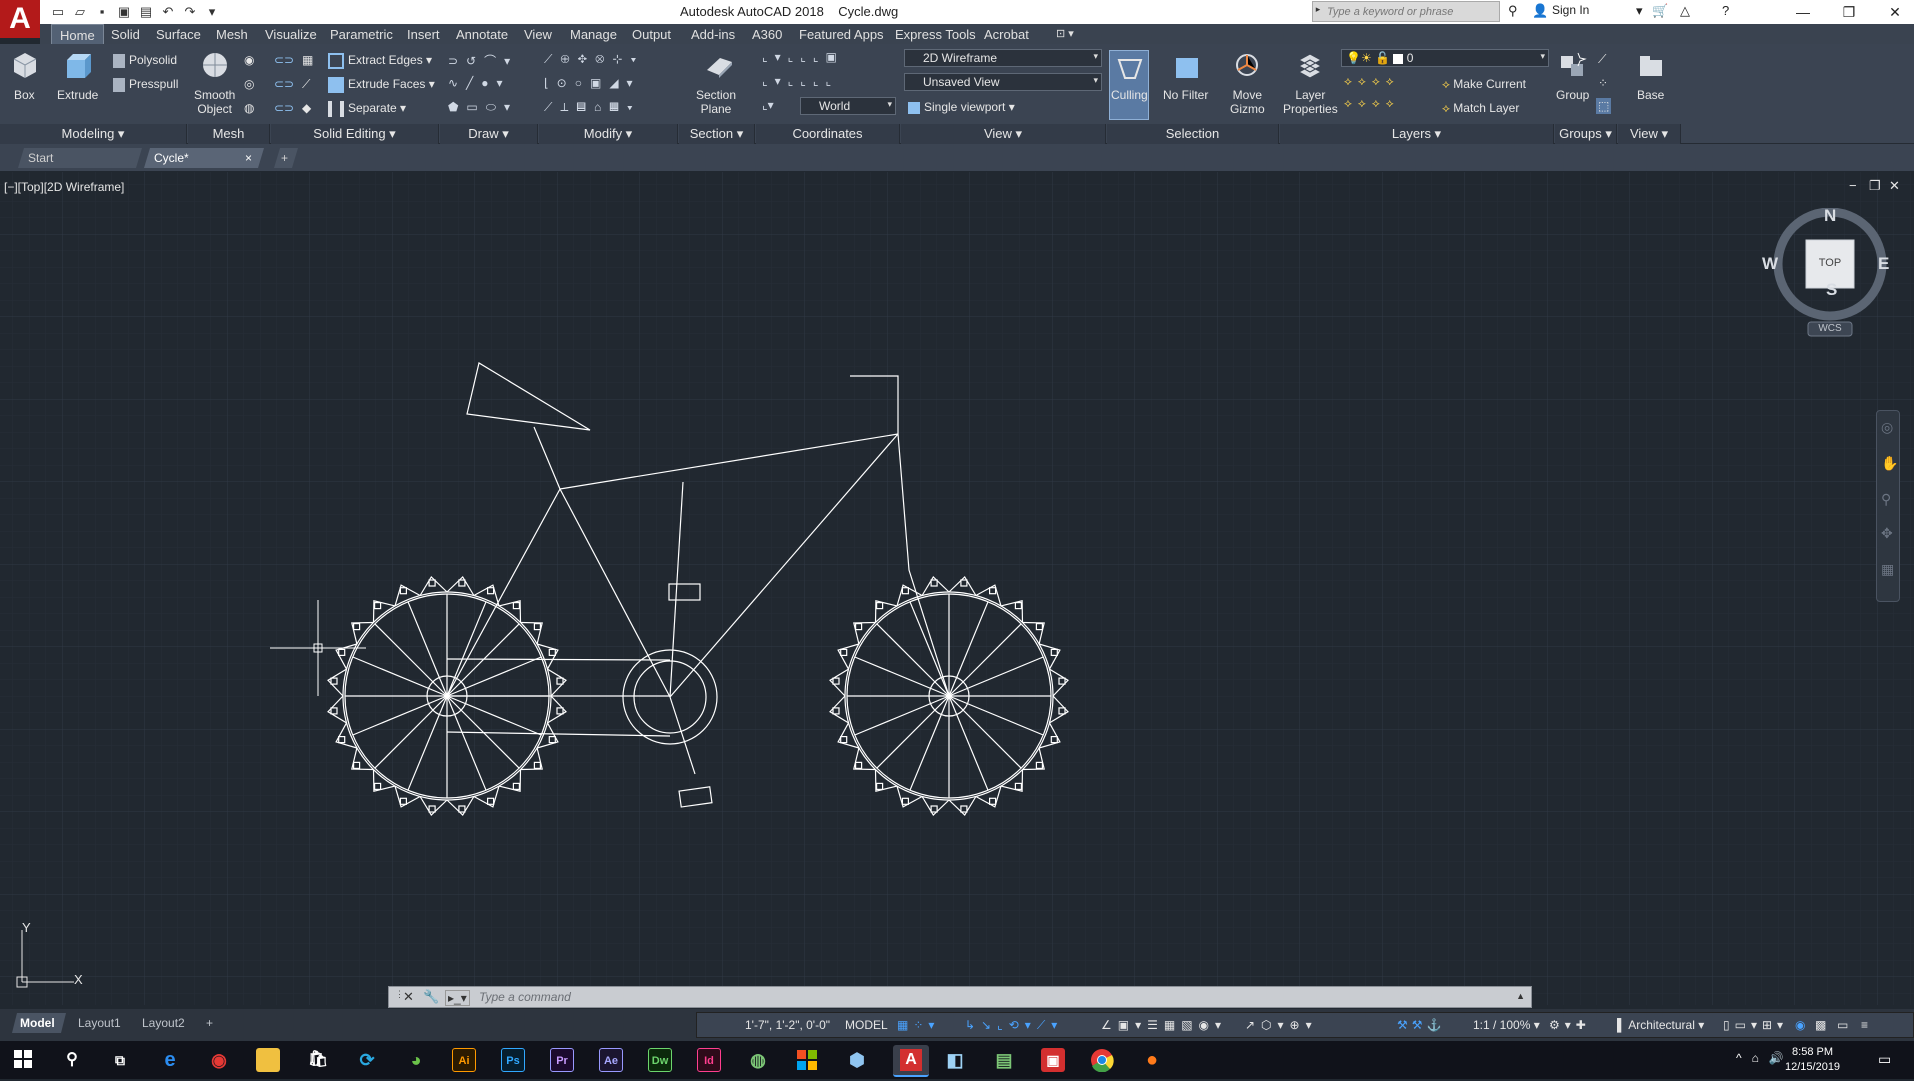 Image resolution: width=1914 pixels, height=1081 pixels. What do you see at coordinates (164, 1023) in the screenshot?
I see `tab-layout2: Layout2` at bounding box center [164, 1023].